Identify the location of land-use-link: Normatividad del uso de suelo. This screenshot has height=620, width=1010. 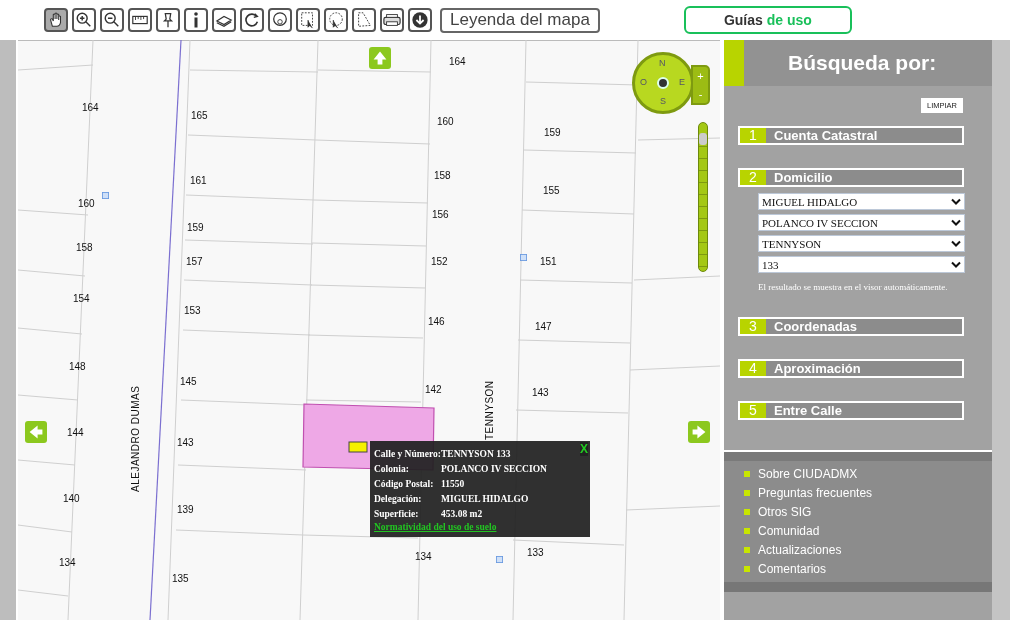
(480, 527).